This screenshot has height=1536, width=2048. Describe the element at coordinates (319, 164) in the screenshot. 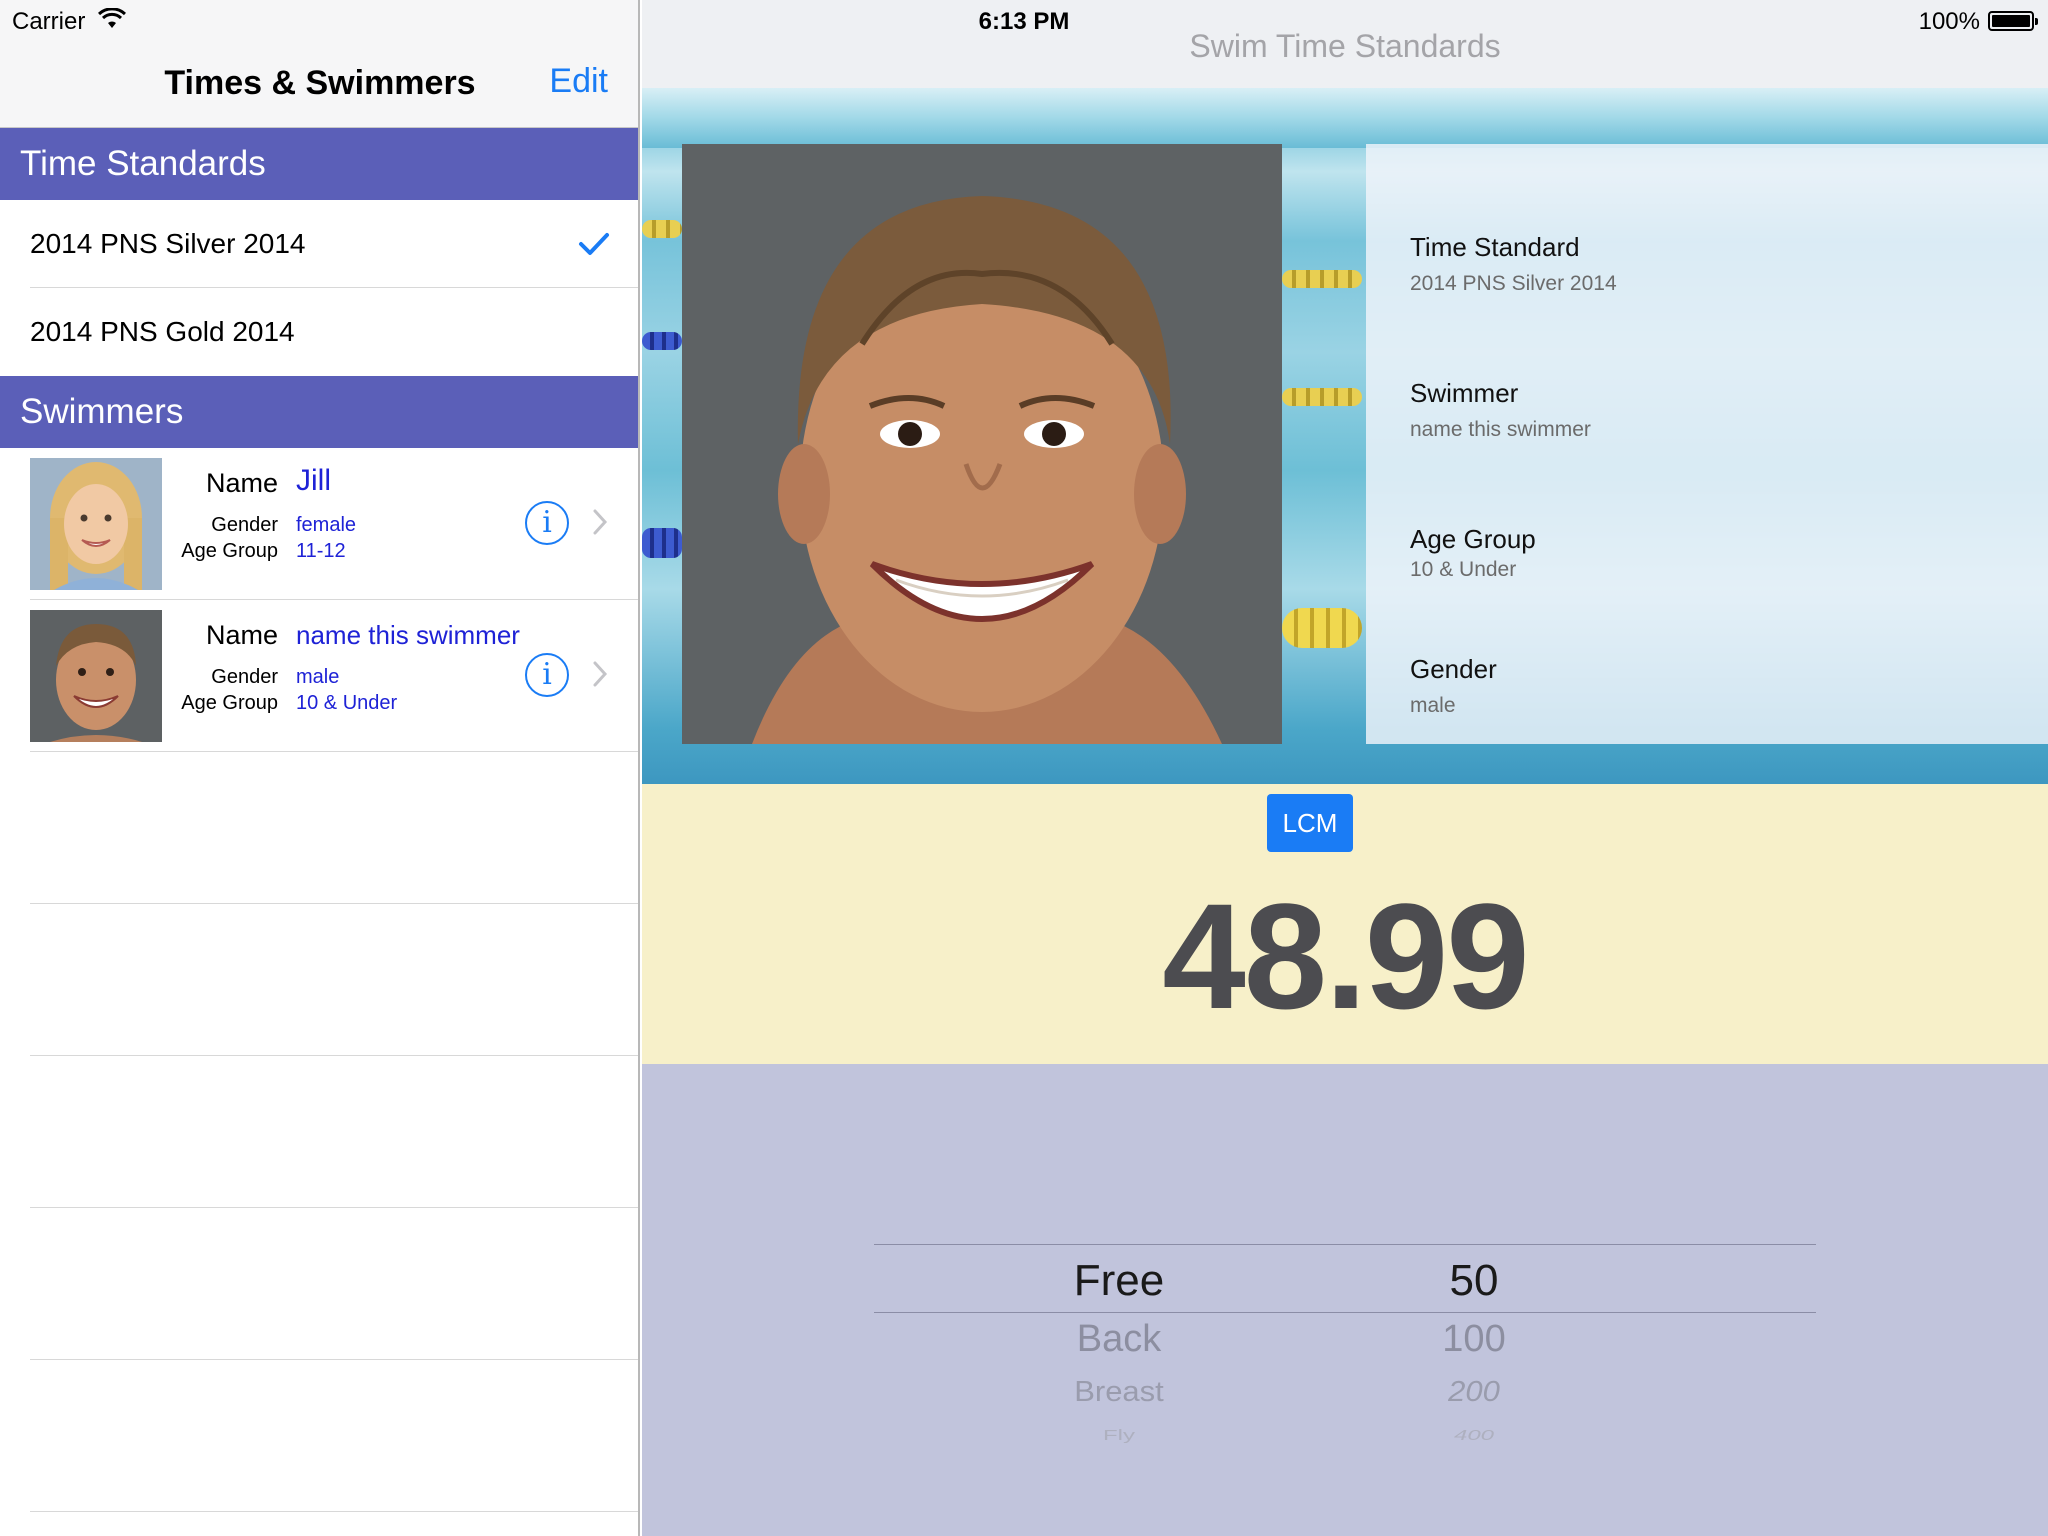

I see `section-header-time-standards: Time Standards` at that location.